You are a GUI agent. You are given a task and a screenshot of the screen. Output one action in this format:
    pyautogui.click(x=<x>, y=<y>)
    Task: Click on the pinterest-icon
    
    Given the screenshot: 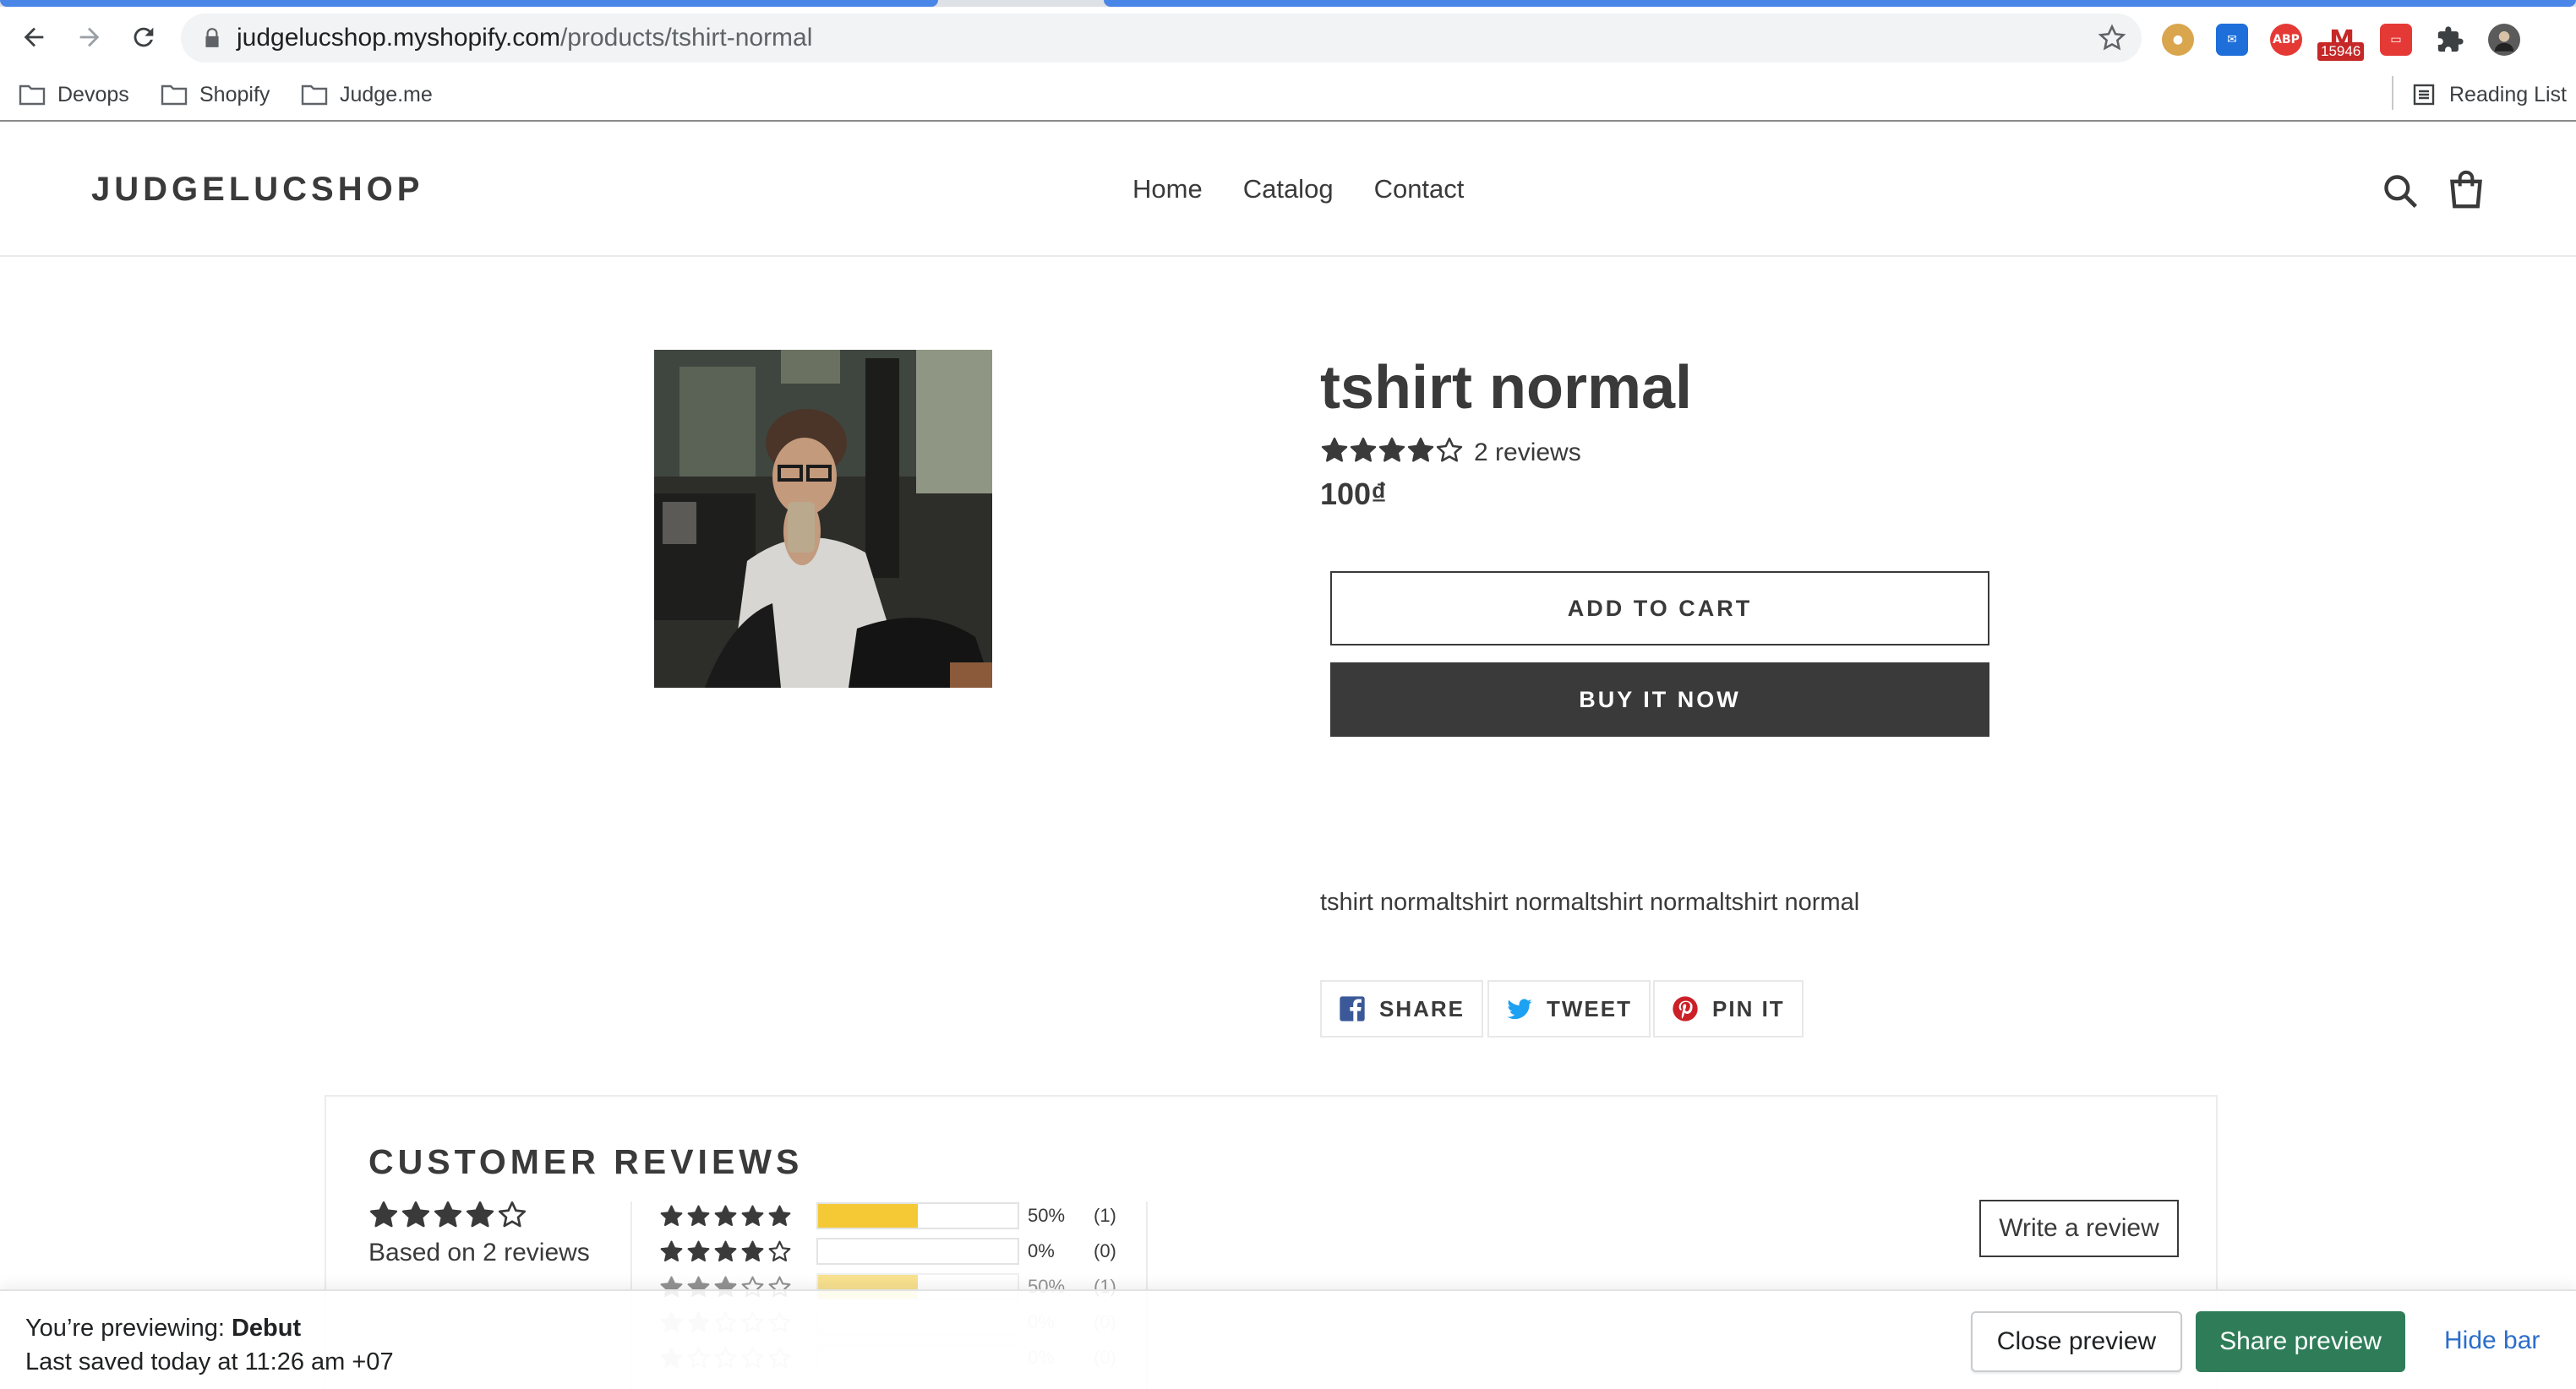 What is the action you would take?
    pyautogui.click(x=1685, y=1008)
    